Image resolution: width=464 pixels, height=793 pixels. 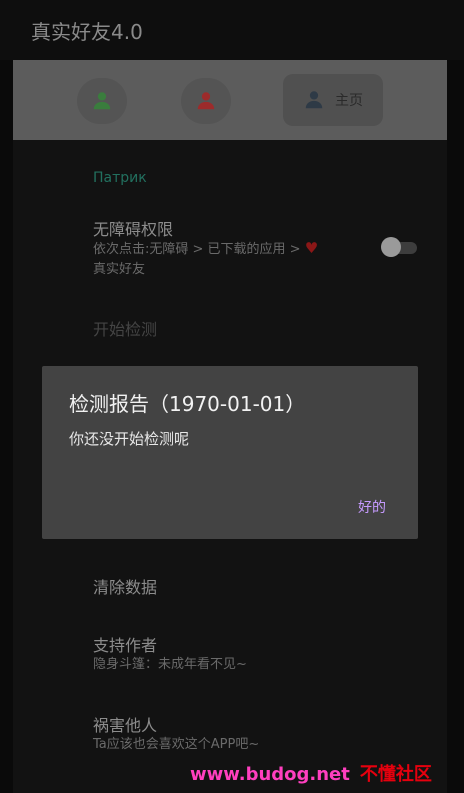 I want to click on bottom-nav: 主页, so click(x=230, y=100).